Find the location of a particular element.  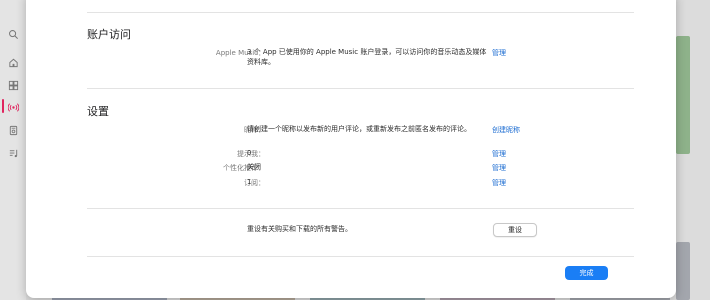

app-sidebar is located at coordinates (13, 150).